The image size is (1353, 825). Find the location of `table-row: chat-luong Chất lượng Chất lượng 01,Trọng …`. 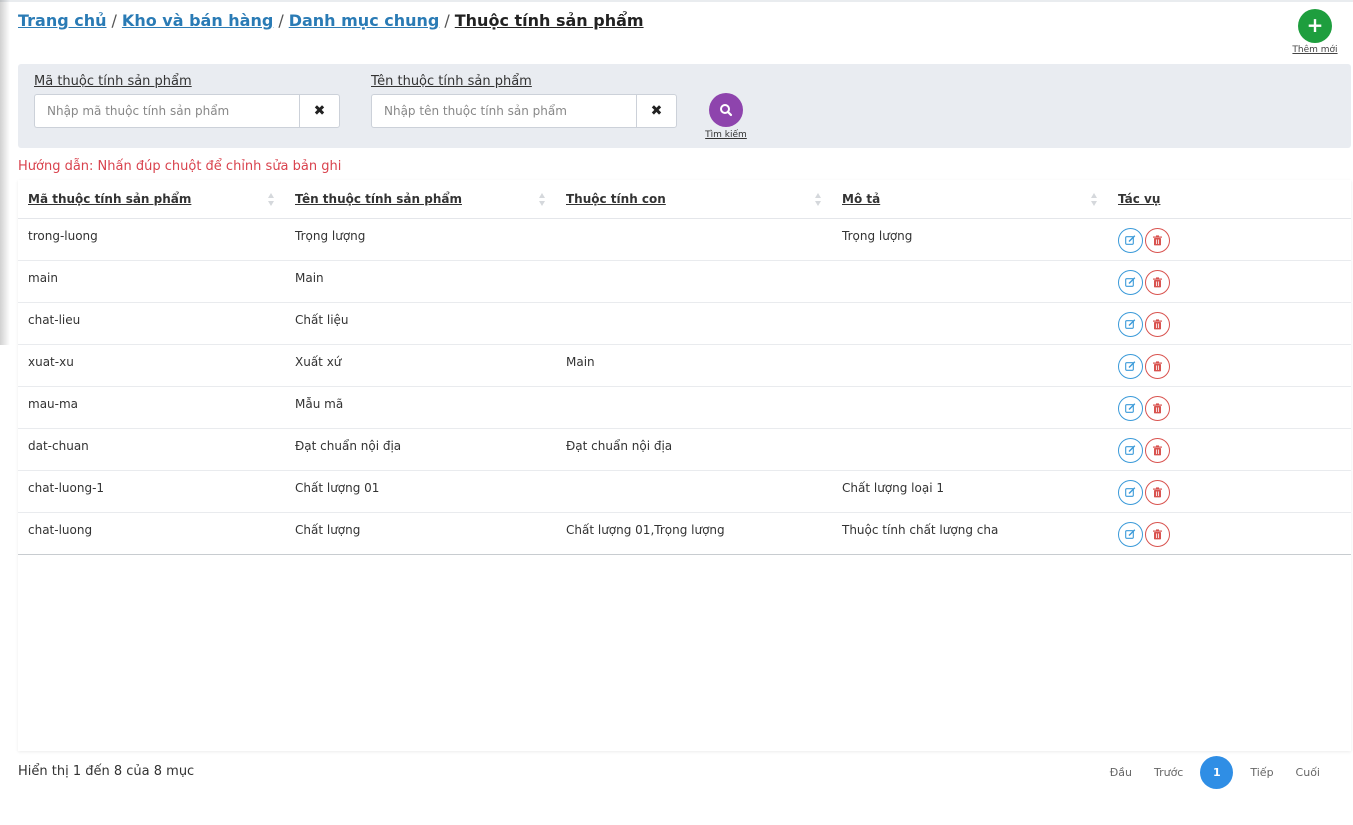

table-row: chat-luong Chất lượng Chất lượng 01,Trọng … is located at coordinates (684, 533).